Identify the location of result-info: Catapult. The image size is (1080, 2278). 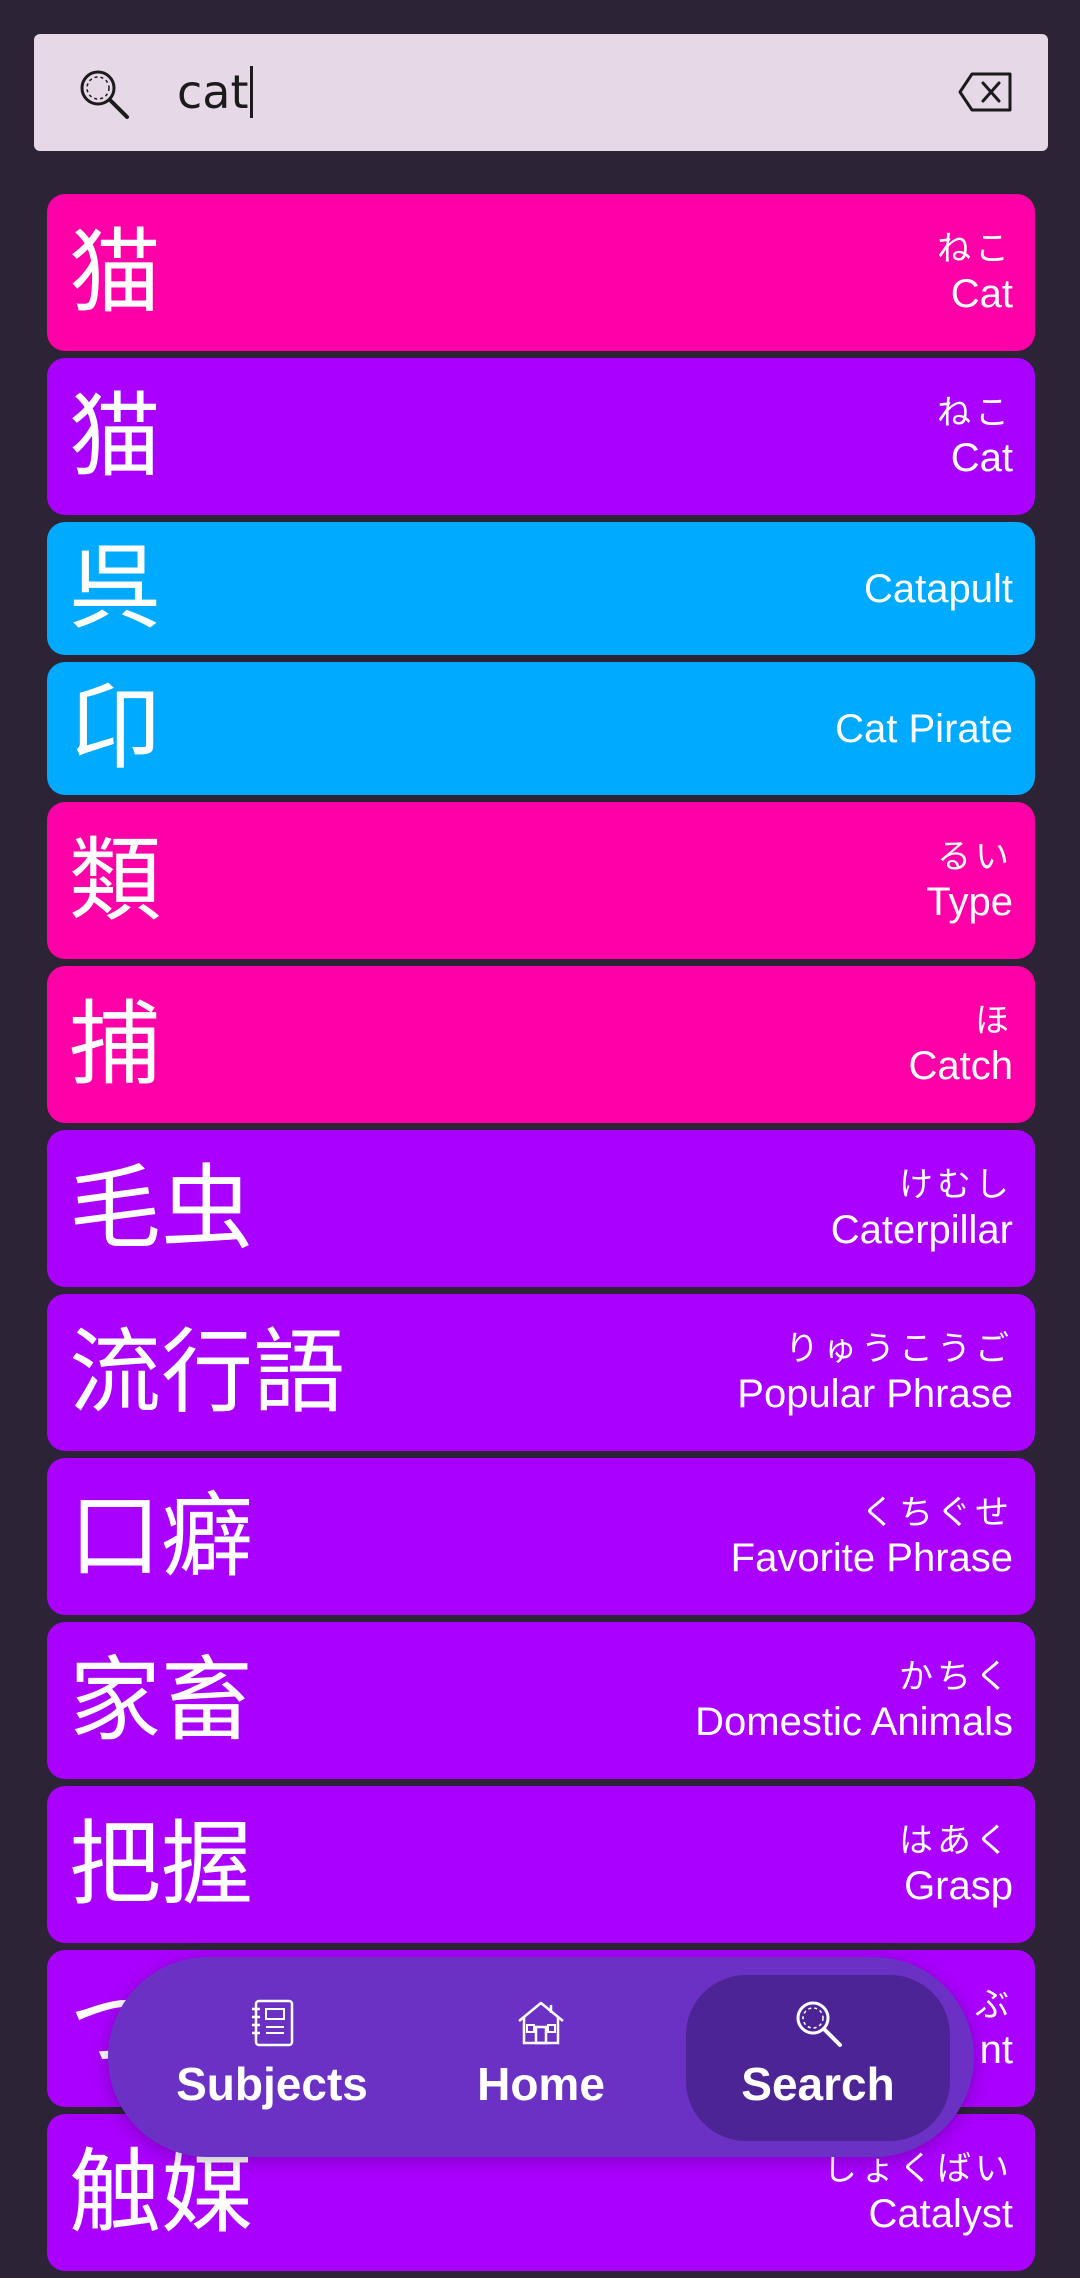
(938, 589).